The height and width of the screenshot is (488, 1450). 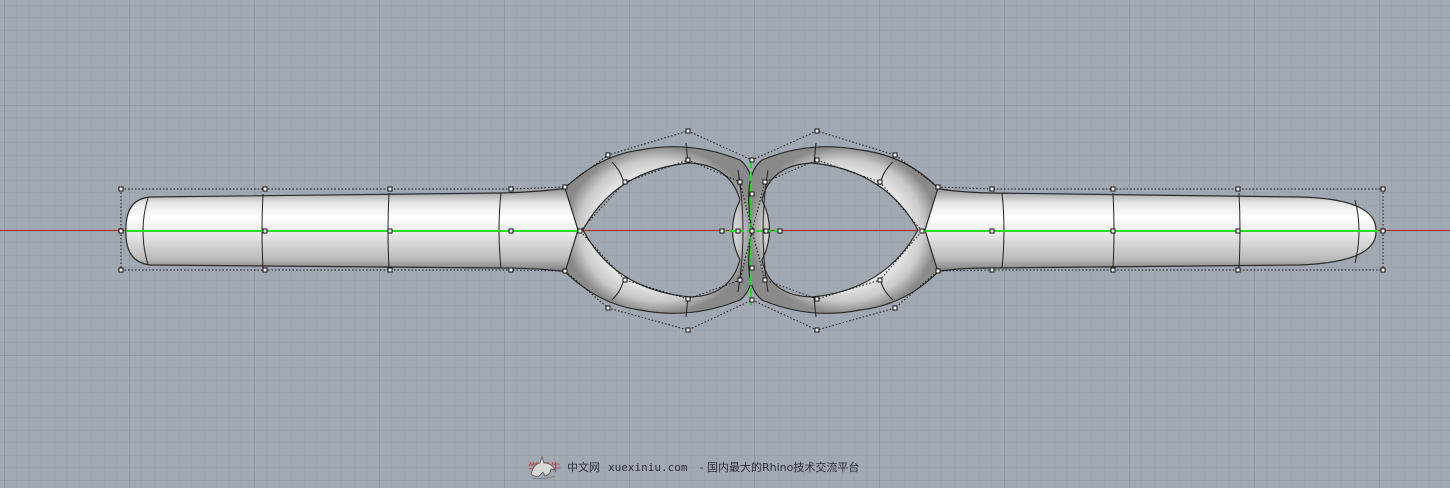 I want to click on watermark-tagline: - 国内最大的Rhino技术交流平台, so click(x=779, y=467).